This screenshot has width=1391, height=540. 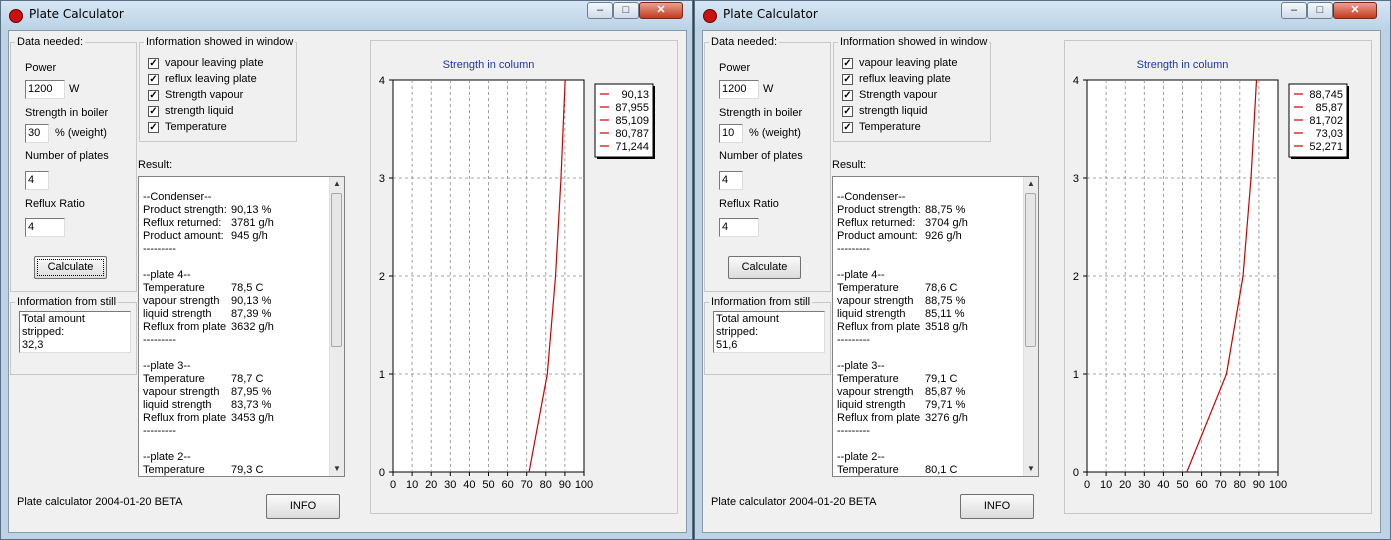 What do you see at coordinates (735, 68) in the screenshot?
I see `power-label: Power` at bounding box center [735, 68].